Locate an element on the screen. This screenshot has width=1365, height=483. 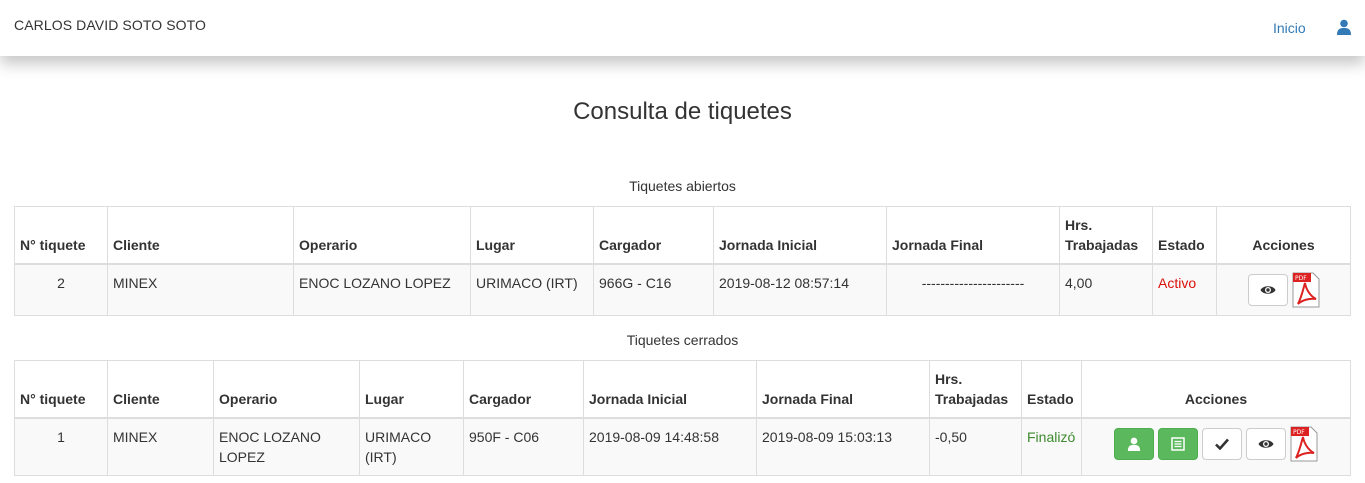
loader: 950F - C06 is located at coordinates (523, 446).